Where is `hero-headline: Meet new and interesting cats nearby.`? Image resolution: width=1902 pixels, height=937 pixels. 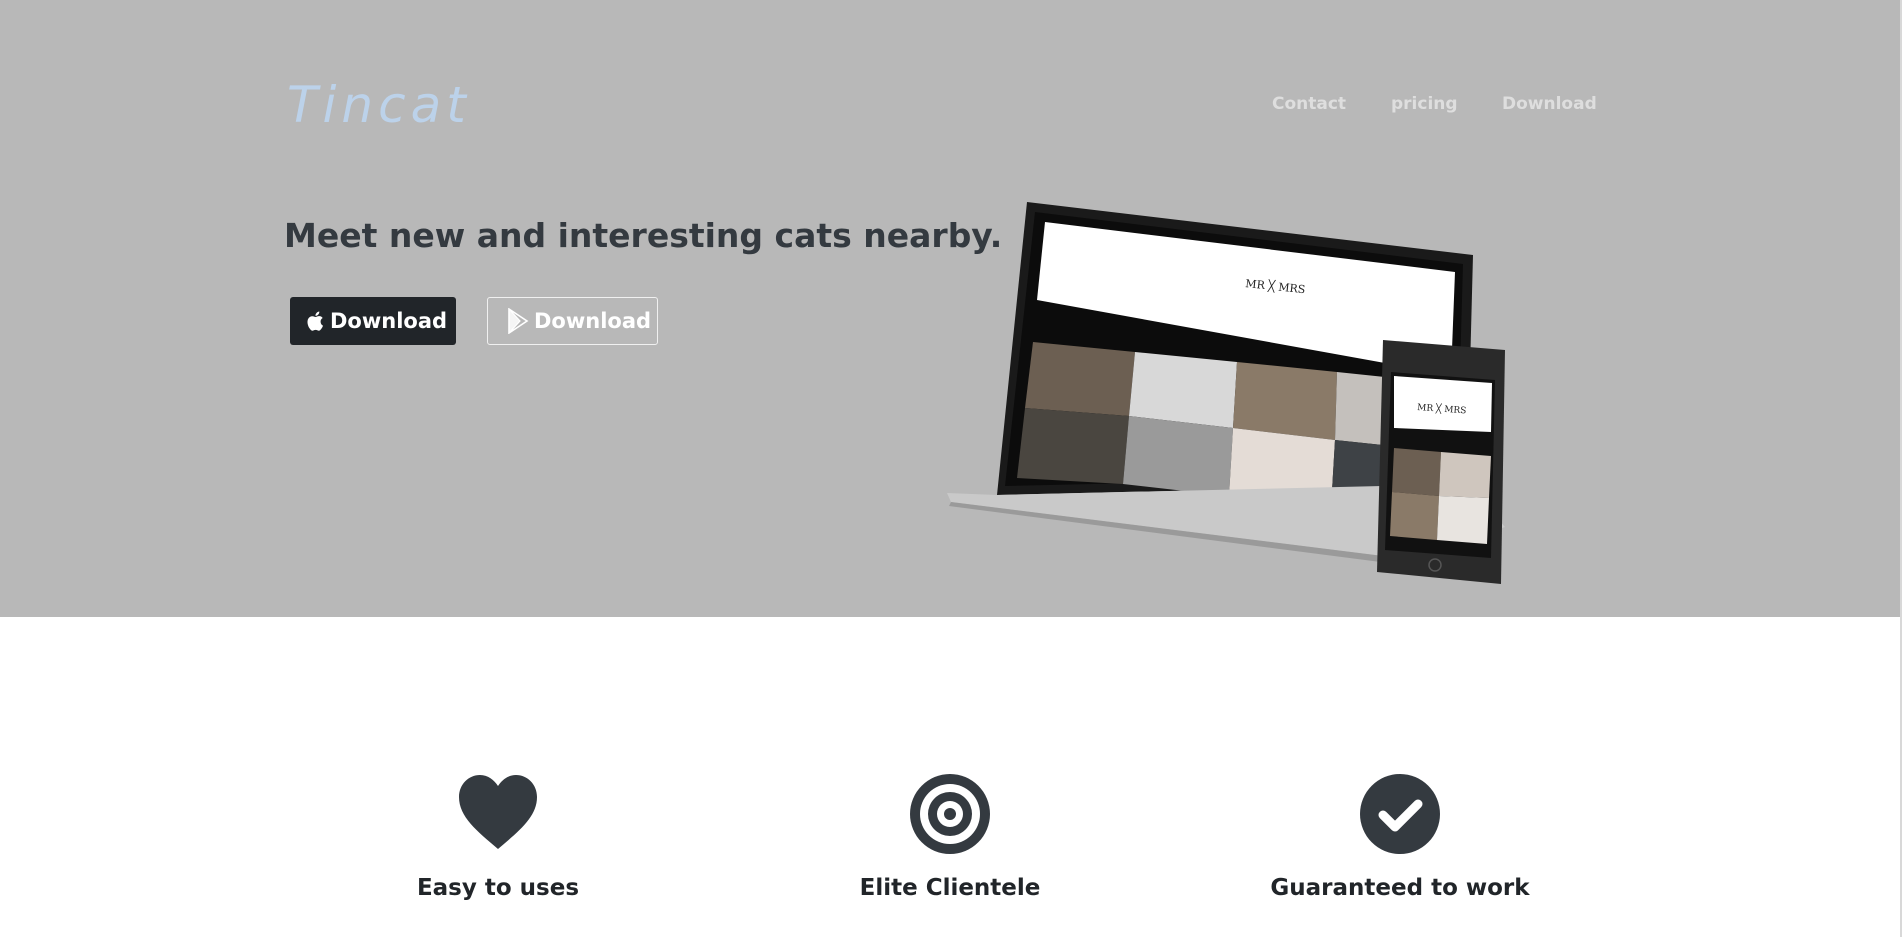
hero-headline: Meet new and interesting cats nearby. is located at coordinates (643, 235).